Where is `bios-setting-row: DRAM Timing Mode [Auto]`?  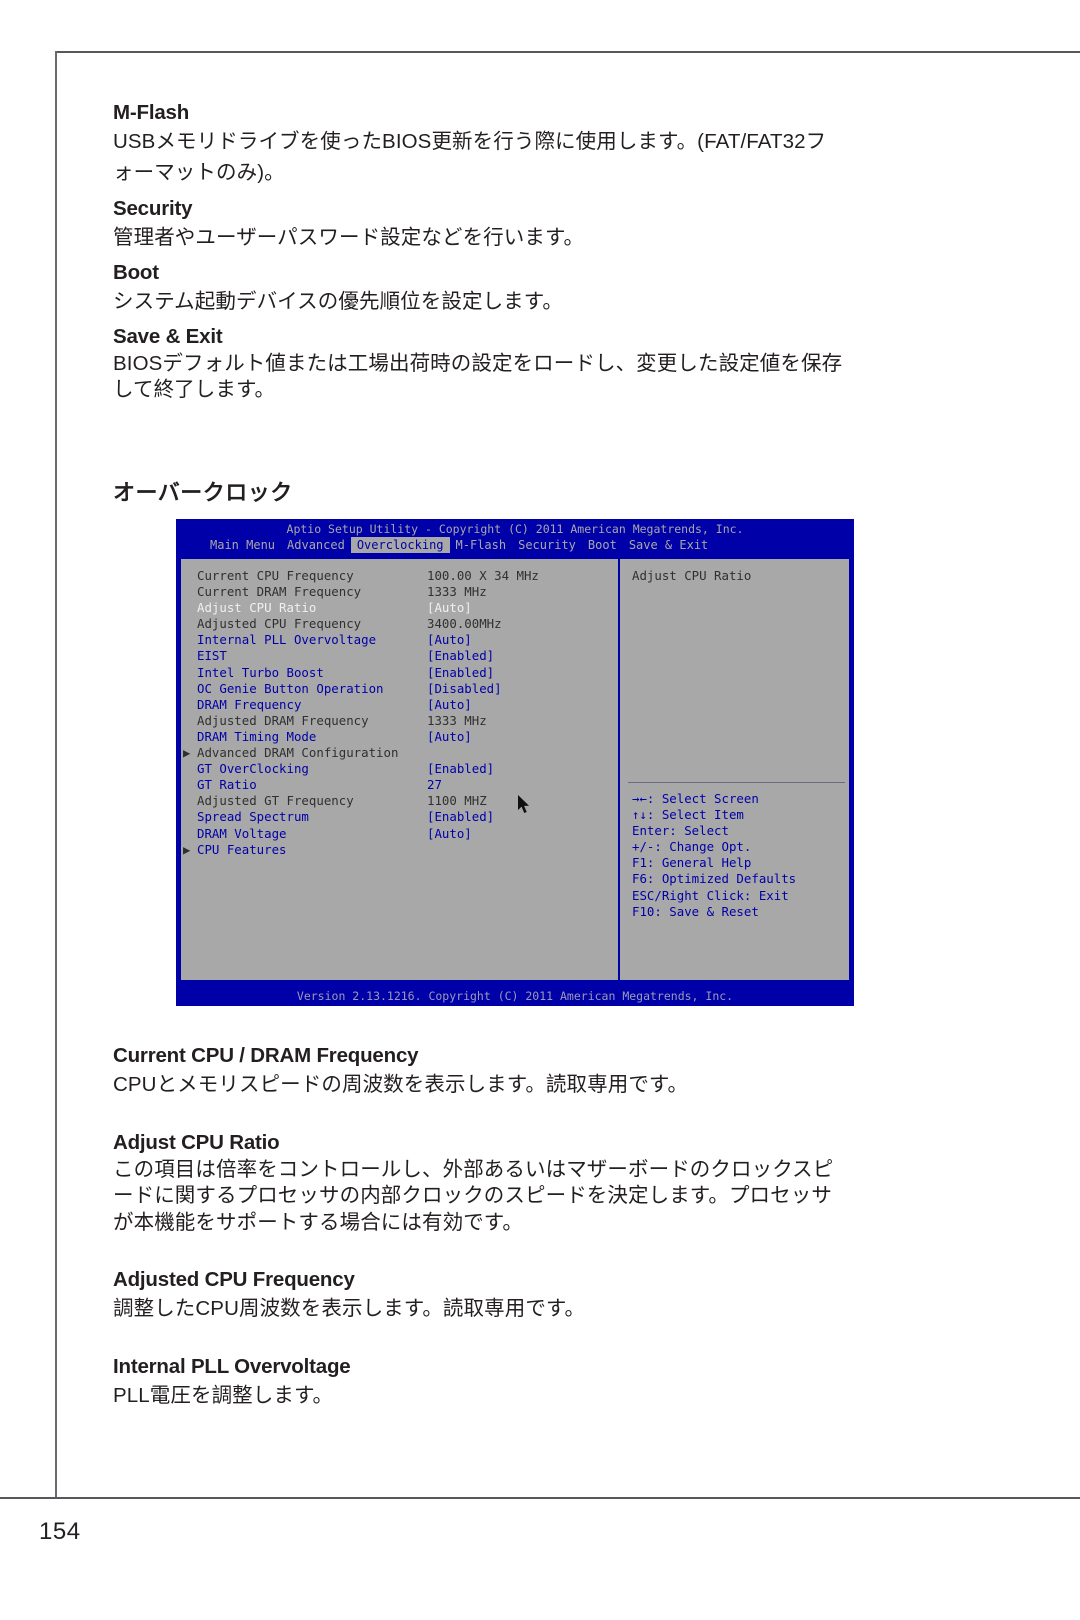
bios-setting-row: DRAM Timing Mode [Auto] is located at coordinates (399, 737).